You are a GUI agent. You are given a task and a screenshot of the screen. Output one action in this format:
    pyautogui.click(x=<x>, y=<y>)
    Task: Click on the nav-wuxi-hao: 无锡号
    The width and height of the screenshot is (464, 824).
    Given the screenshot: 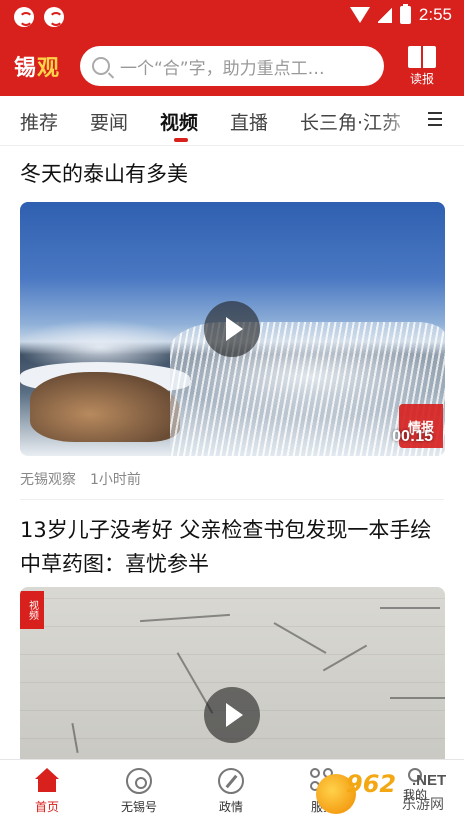 What is the action you would take?
    pyautogui.click(x=139, y=791)
    